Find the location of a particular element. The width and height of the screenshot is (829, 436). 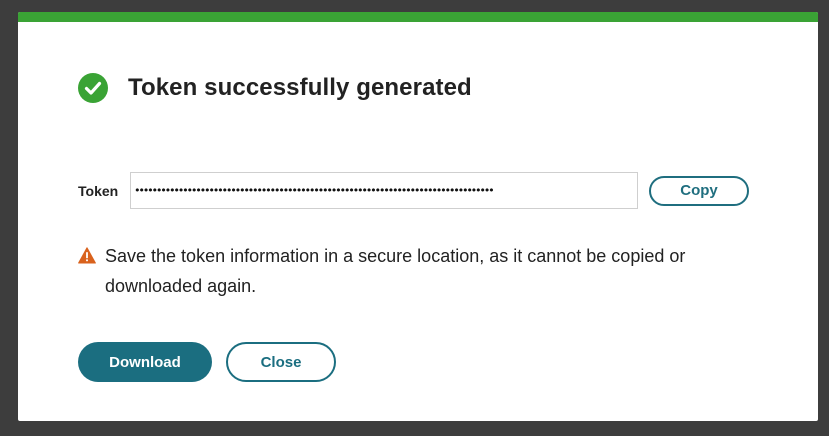

token-field is located at coordinates (384, 190).